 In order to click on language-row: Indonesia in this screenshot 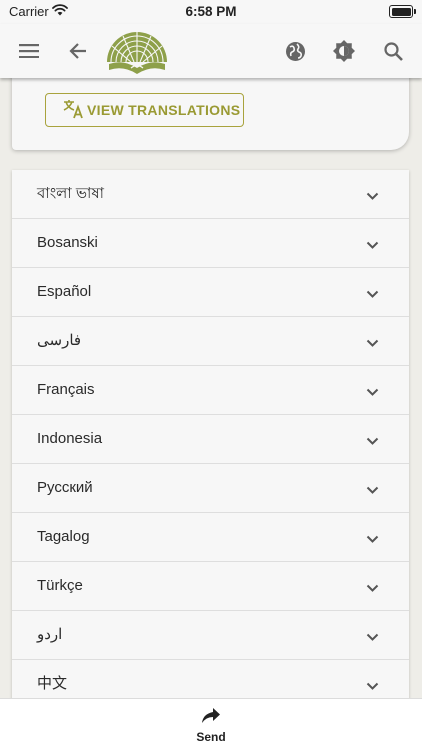, I will do `click(210, 439)`.